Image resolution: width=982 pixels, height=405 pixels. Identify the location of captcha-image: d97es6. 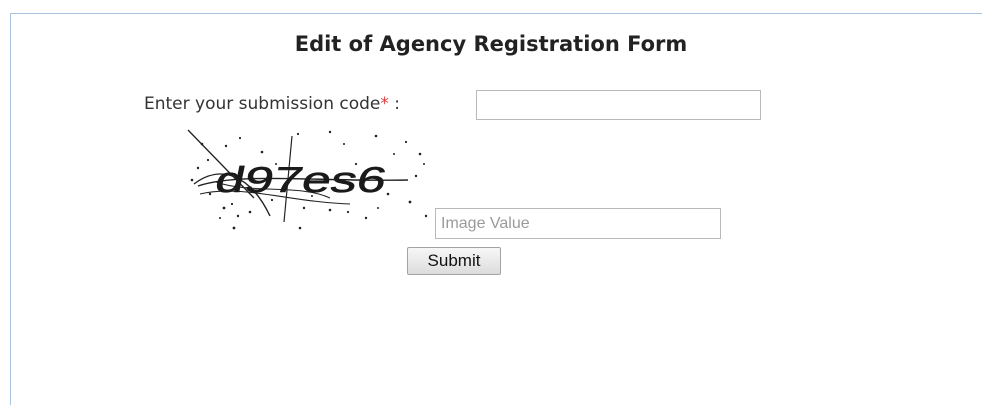
(307, 179).